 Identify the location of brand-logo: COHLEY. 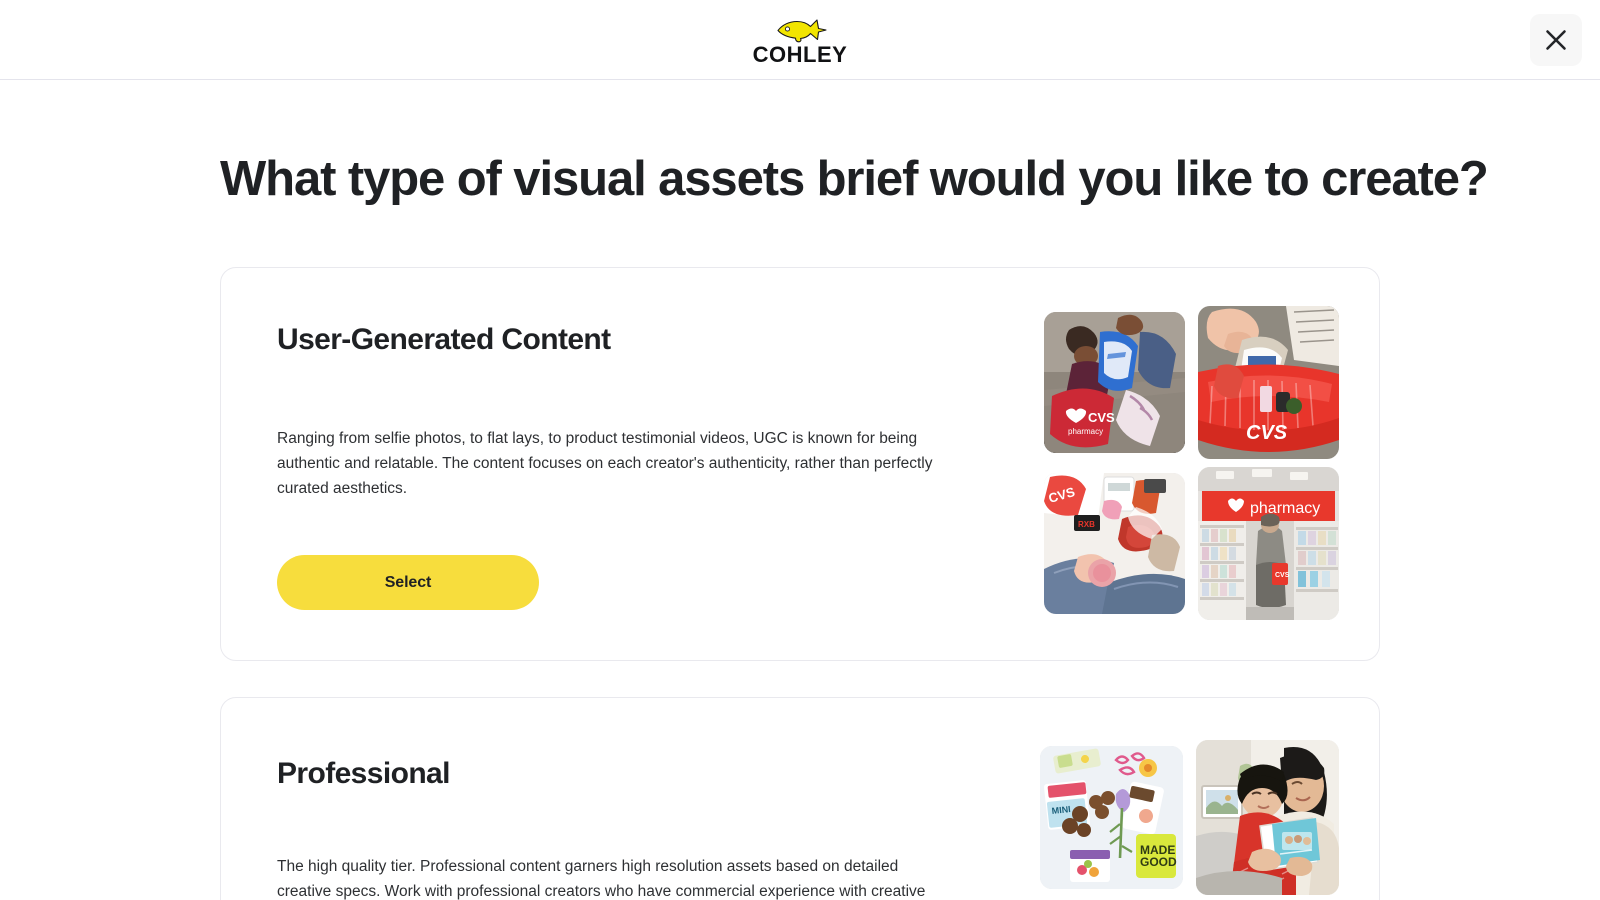
(800, 41).